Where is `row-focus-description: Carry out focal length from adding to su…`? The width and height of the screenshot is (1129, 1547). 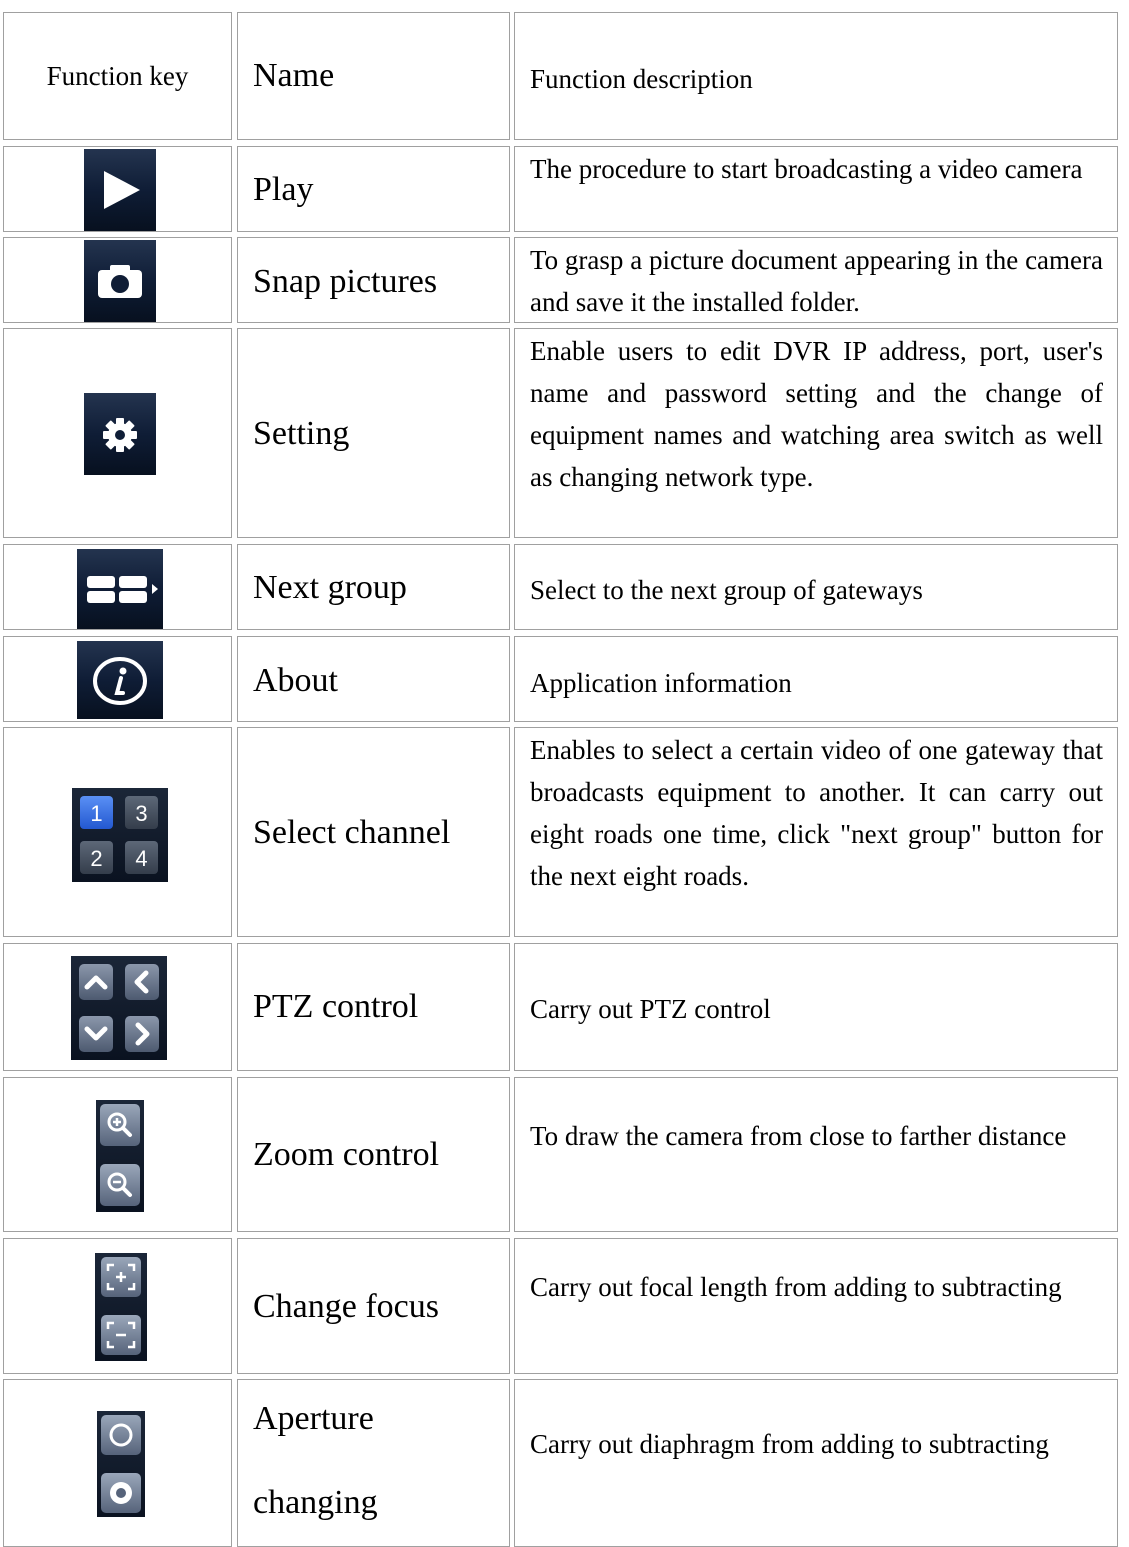
row-focus-description: Carry out focal length from adding to su… is located at coordinates (796, 1287).